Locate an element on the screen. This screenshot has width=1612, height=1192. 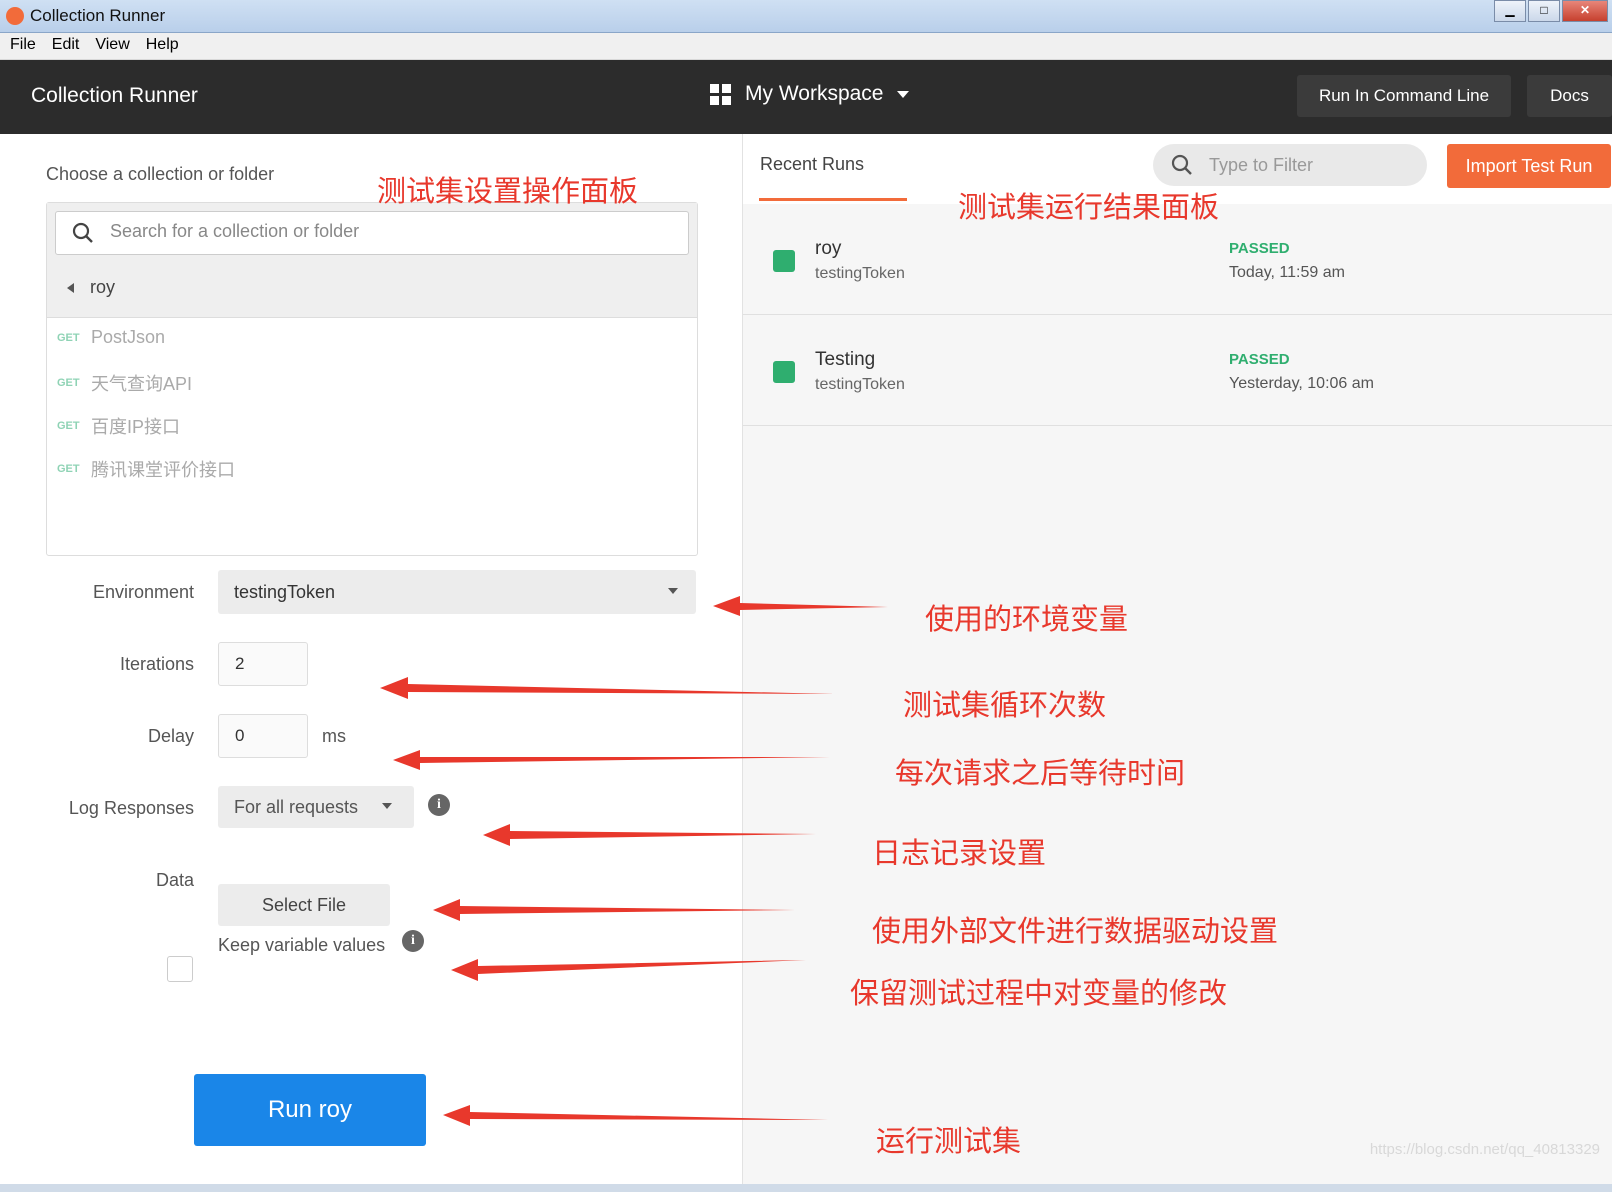
annotation-left-panel: 测试集设置操作面板 is located at coordinates (508, 191).